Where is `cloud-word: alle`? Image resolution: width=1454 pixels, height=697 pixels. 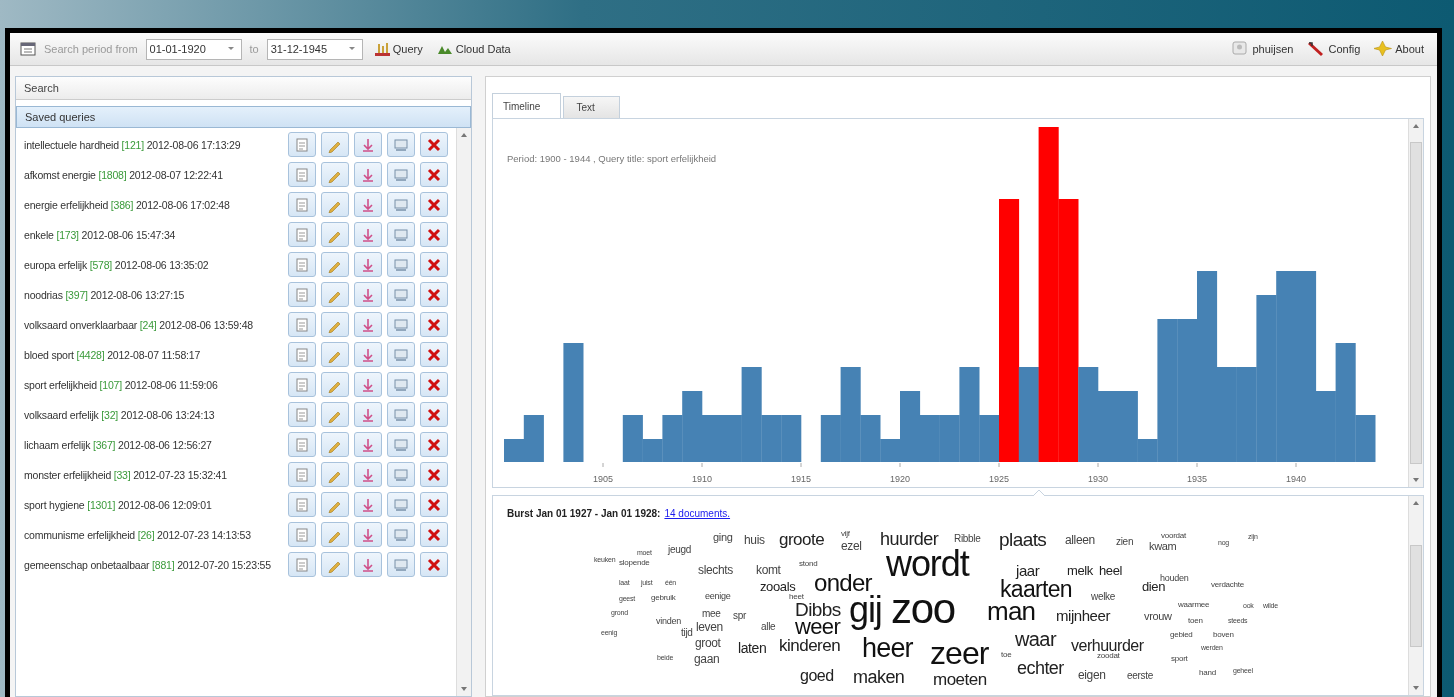
cloud-word: alle is located at coordinates (768, 627).